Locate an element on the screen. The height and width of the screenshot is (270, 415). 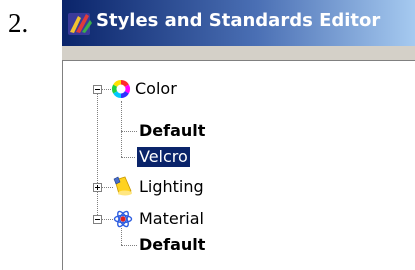
styles-editor-icon is located at coordinates (80, 24).